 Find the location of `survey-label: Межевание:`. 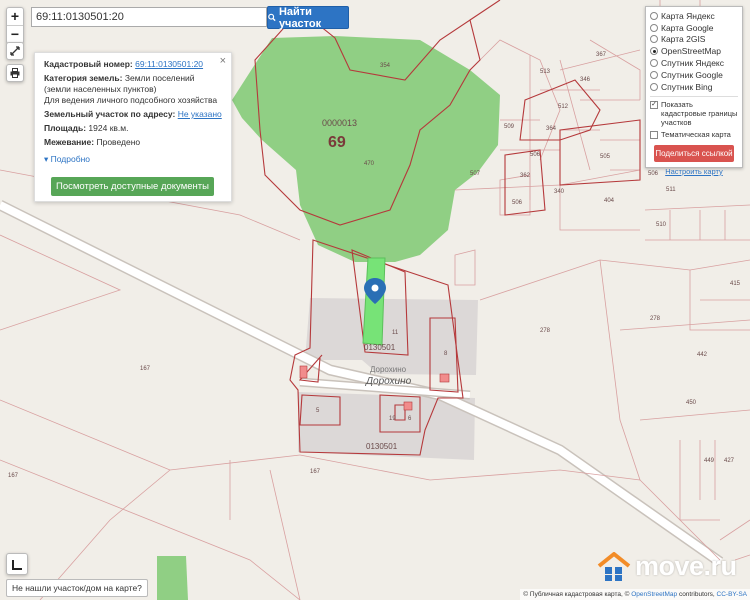

survey-label: Межевание: is located at coordinates (69, 142).